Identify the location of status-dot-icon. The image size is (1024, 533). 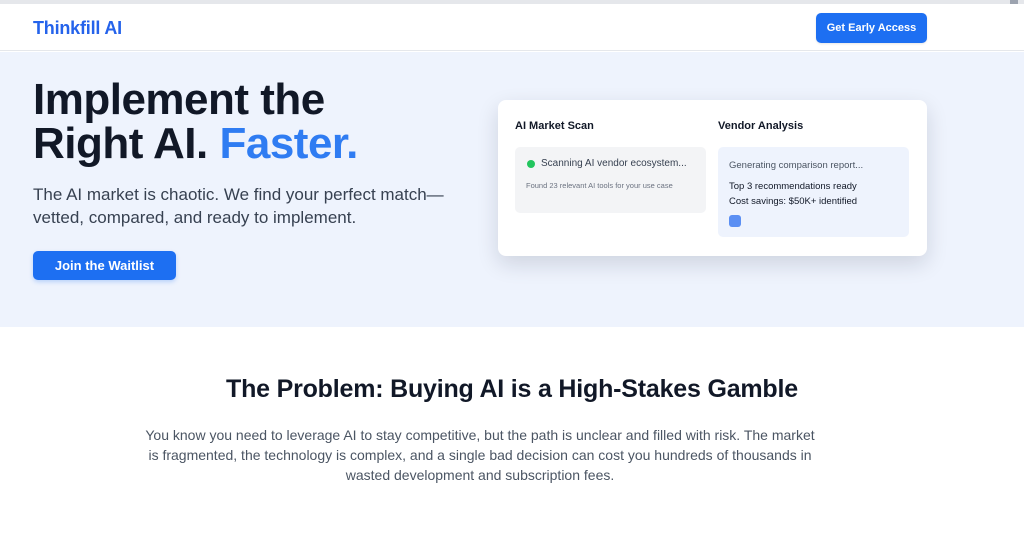
(531, 164).